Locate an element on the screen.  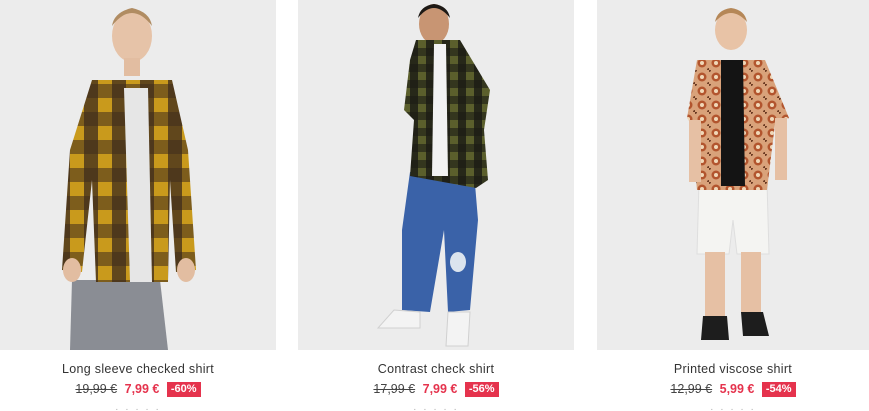
discount-badge: -54% is located at coordinates (778, 389).